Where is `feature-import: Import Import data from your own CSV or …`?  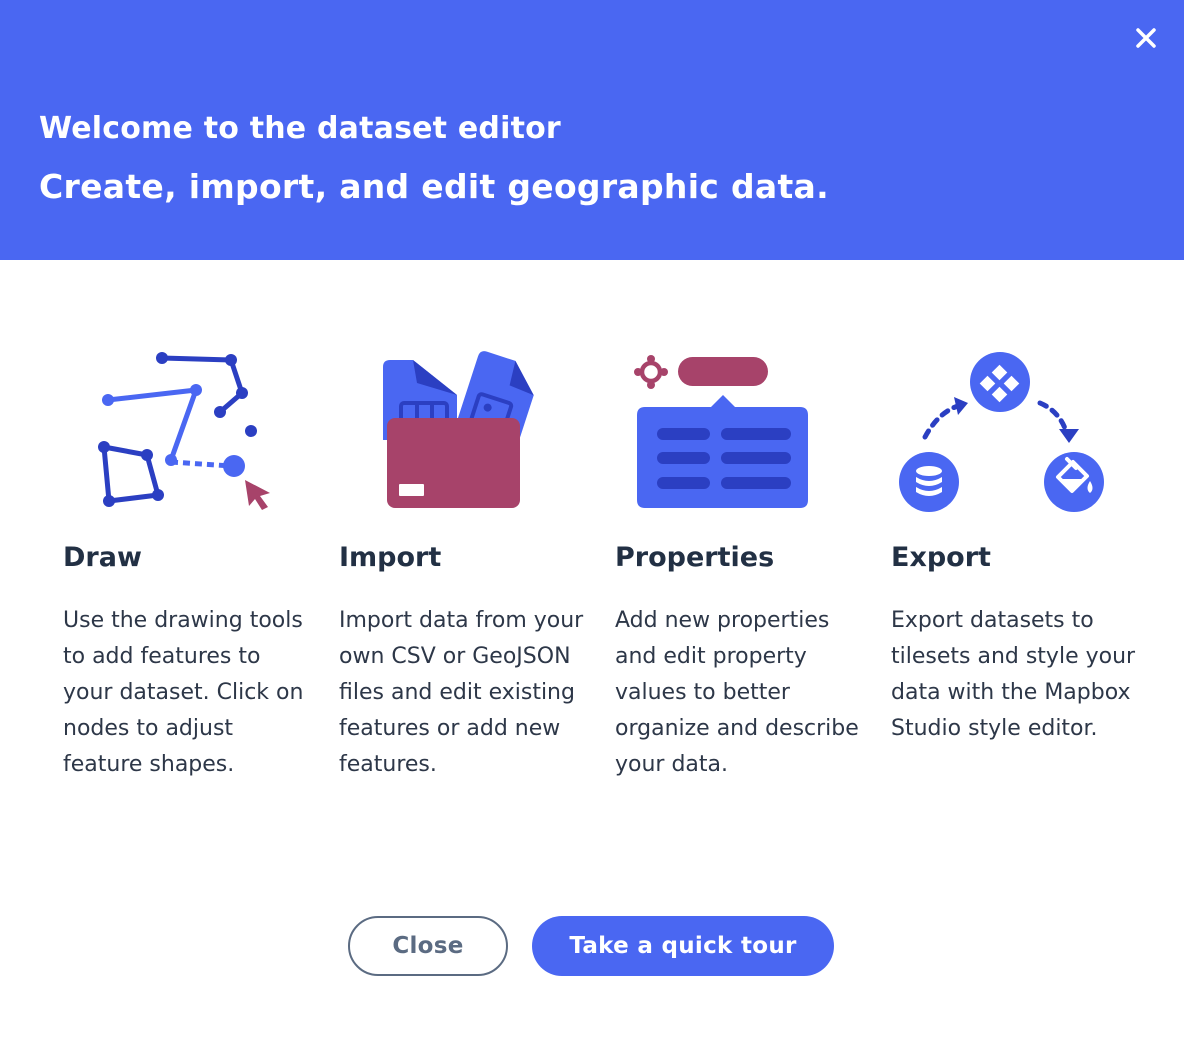
feature-import: Import Import data from your own CSV or … is located at coordinates (461, 561).